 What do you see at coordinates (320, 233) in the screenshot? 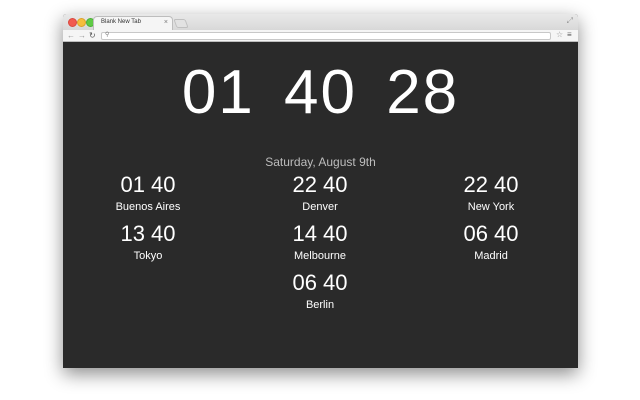
I see `city-time: 14 40` at bounding box center [320, 233].